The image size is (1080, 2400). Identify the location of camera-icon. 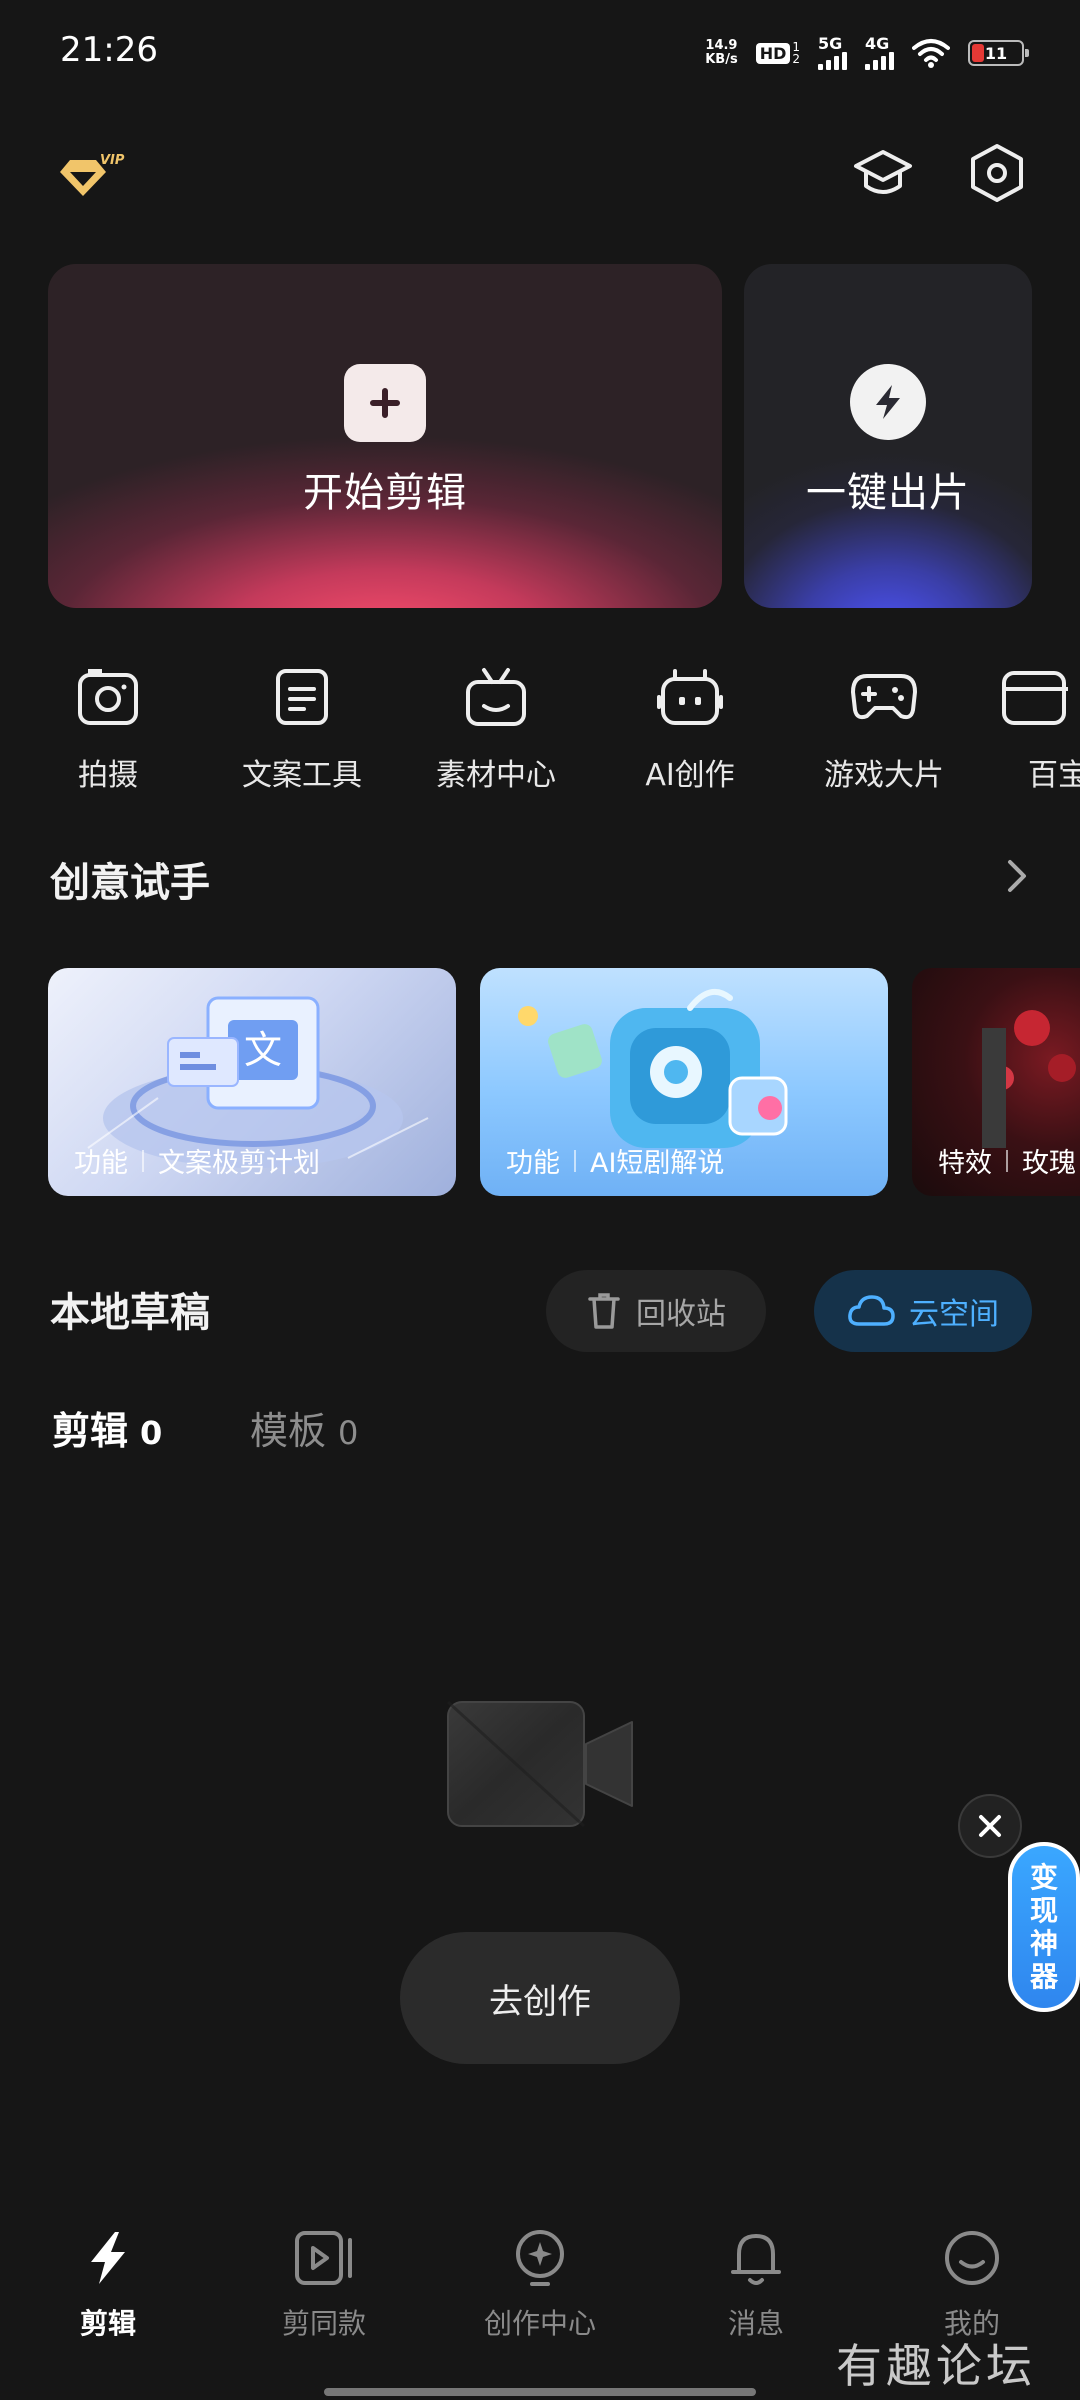
(108, 697).